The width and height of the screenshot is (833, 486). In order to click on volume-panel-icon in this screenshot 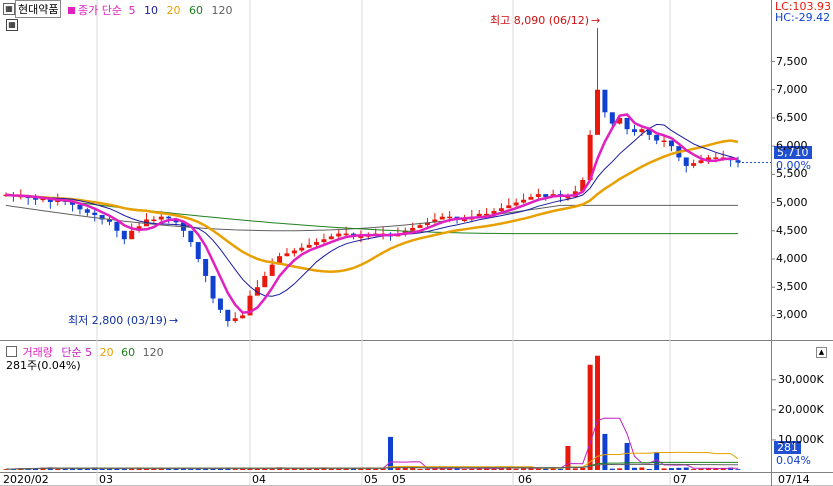, I will do `click(11, 351)`.